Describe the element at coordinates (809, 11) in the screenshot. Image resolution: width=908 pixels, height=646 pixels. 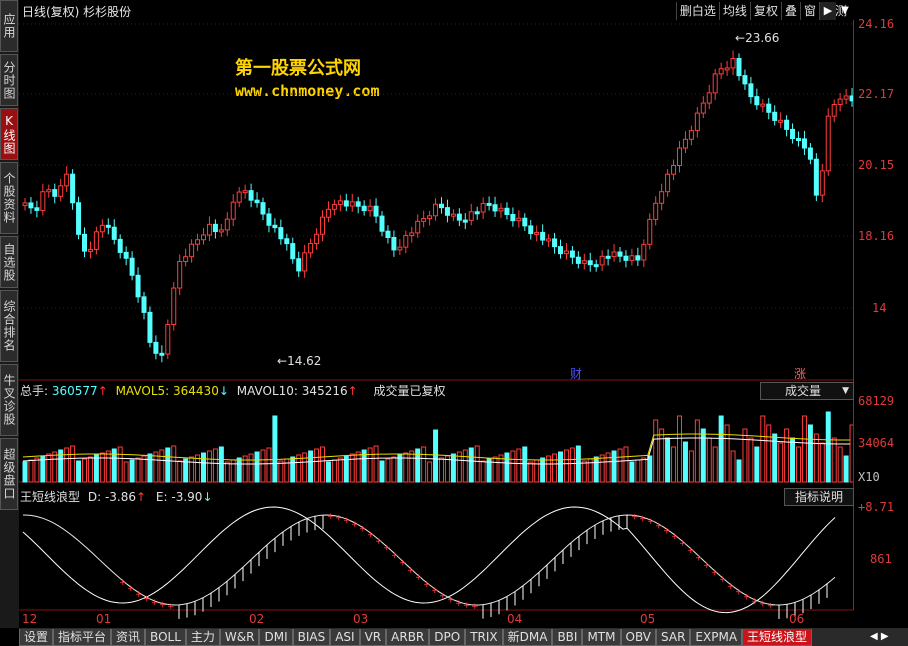
I see `toolbar-button-4: 窗` at that location.